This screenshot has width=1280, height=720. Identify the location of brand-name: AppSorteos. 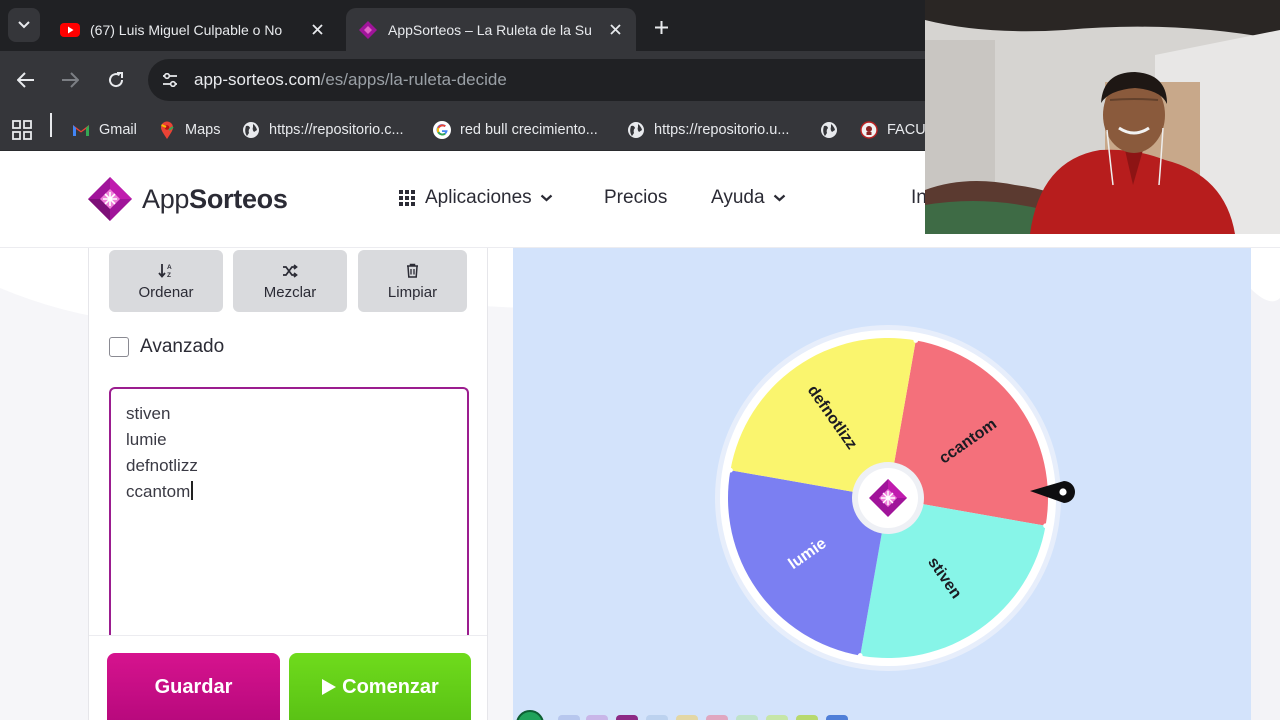
(215, 199).